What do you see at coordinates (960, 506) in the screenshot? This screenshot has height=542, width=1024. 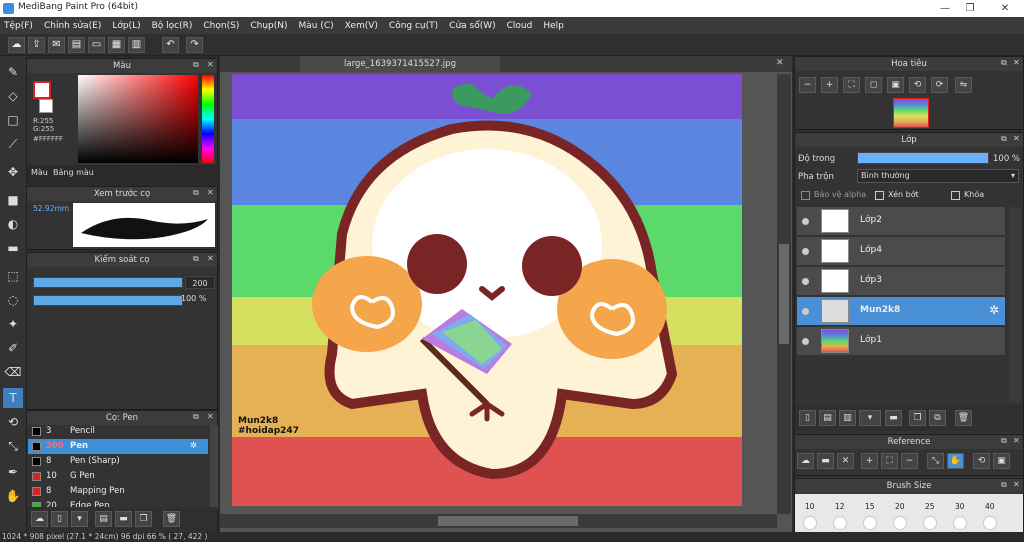 I see `size-30: 30` at bounding box center [960, 506].